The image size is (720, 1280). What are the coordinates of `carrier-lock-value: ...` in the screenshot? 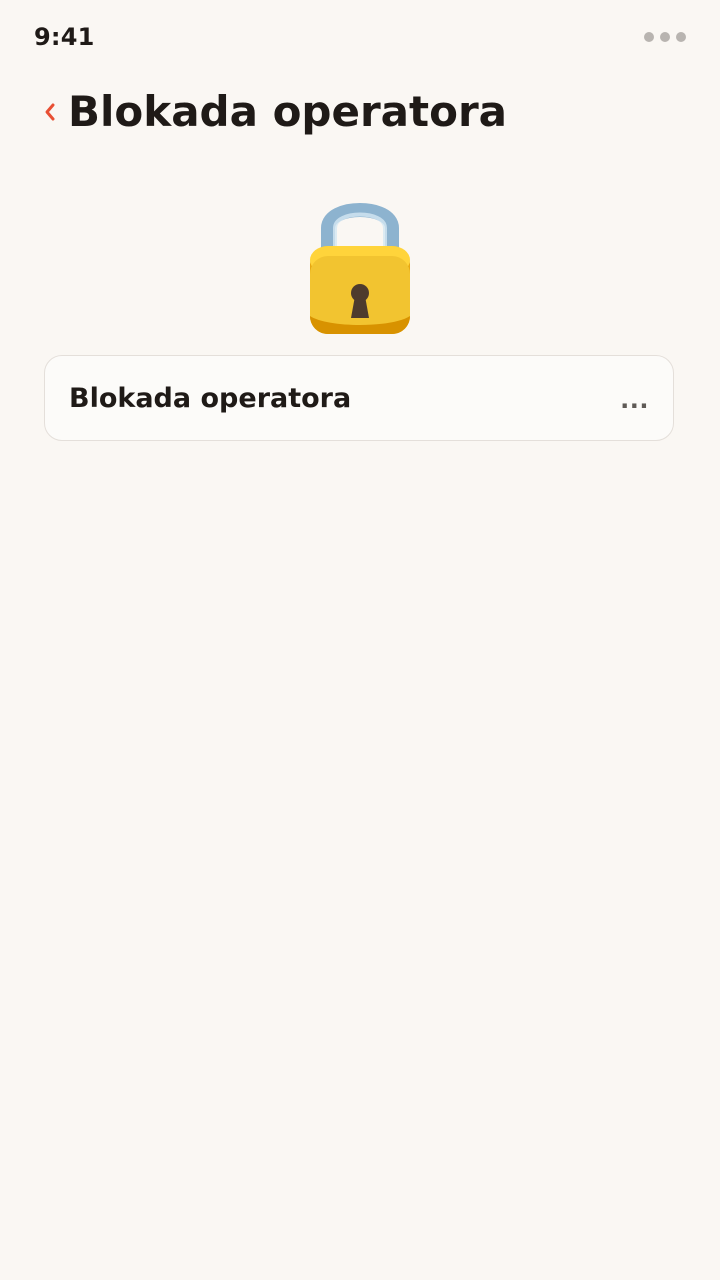 It's located at (634, 400).